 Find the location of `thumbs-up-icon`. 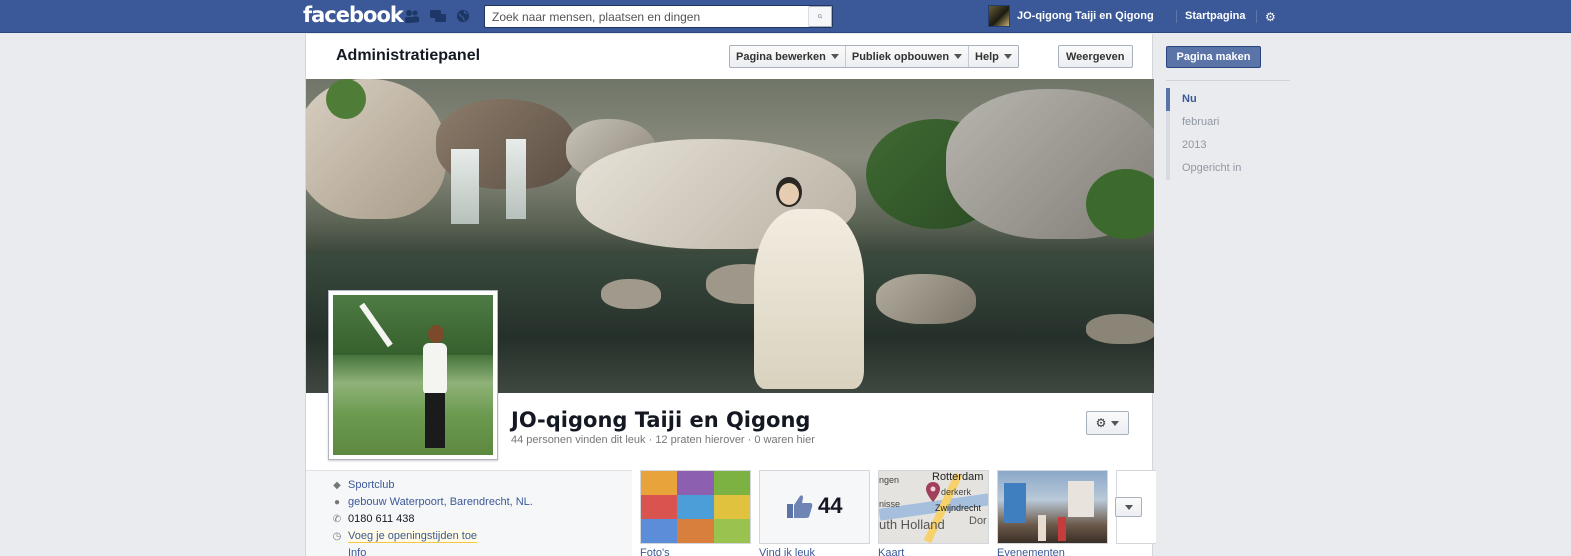

thumbs-up-icon is located at coordinates (800, 506).